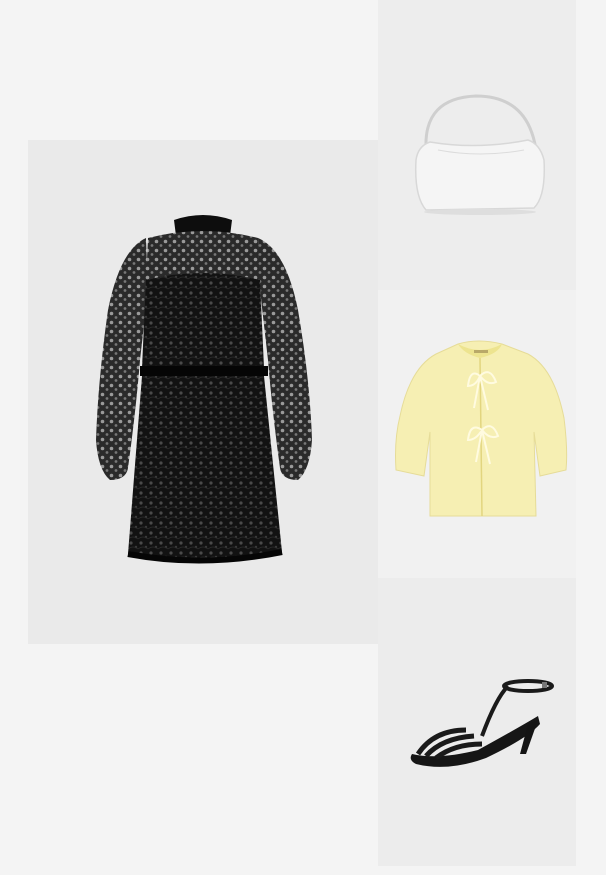 This screenshot has width=606, height=875. I want to click on product-tile-cardigan, so click(477, 434).